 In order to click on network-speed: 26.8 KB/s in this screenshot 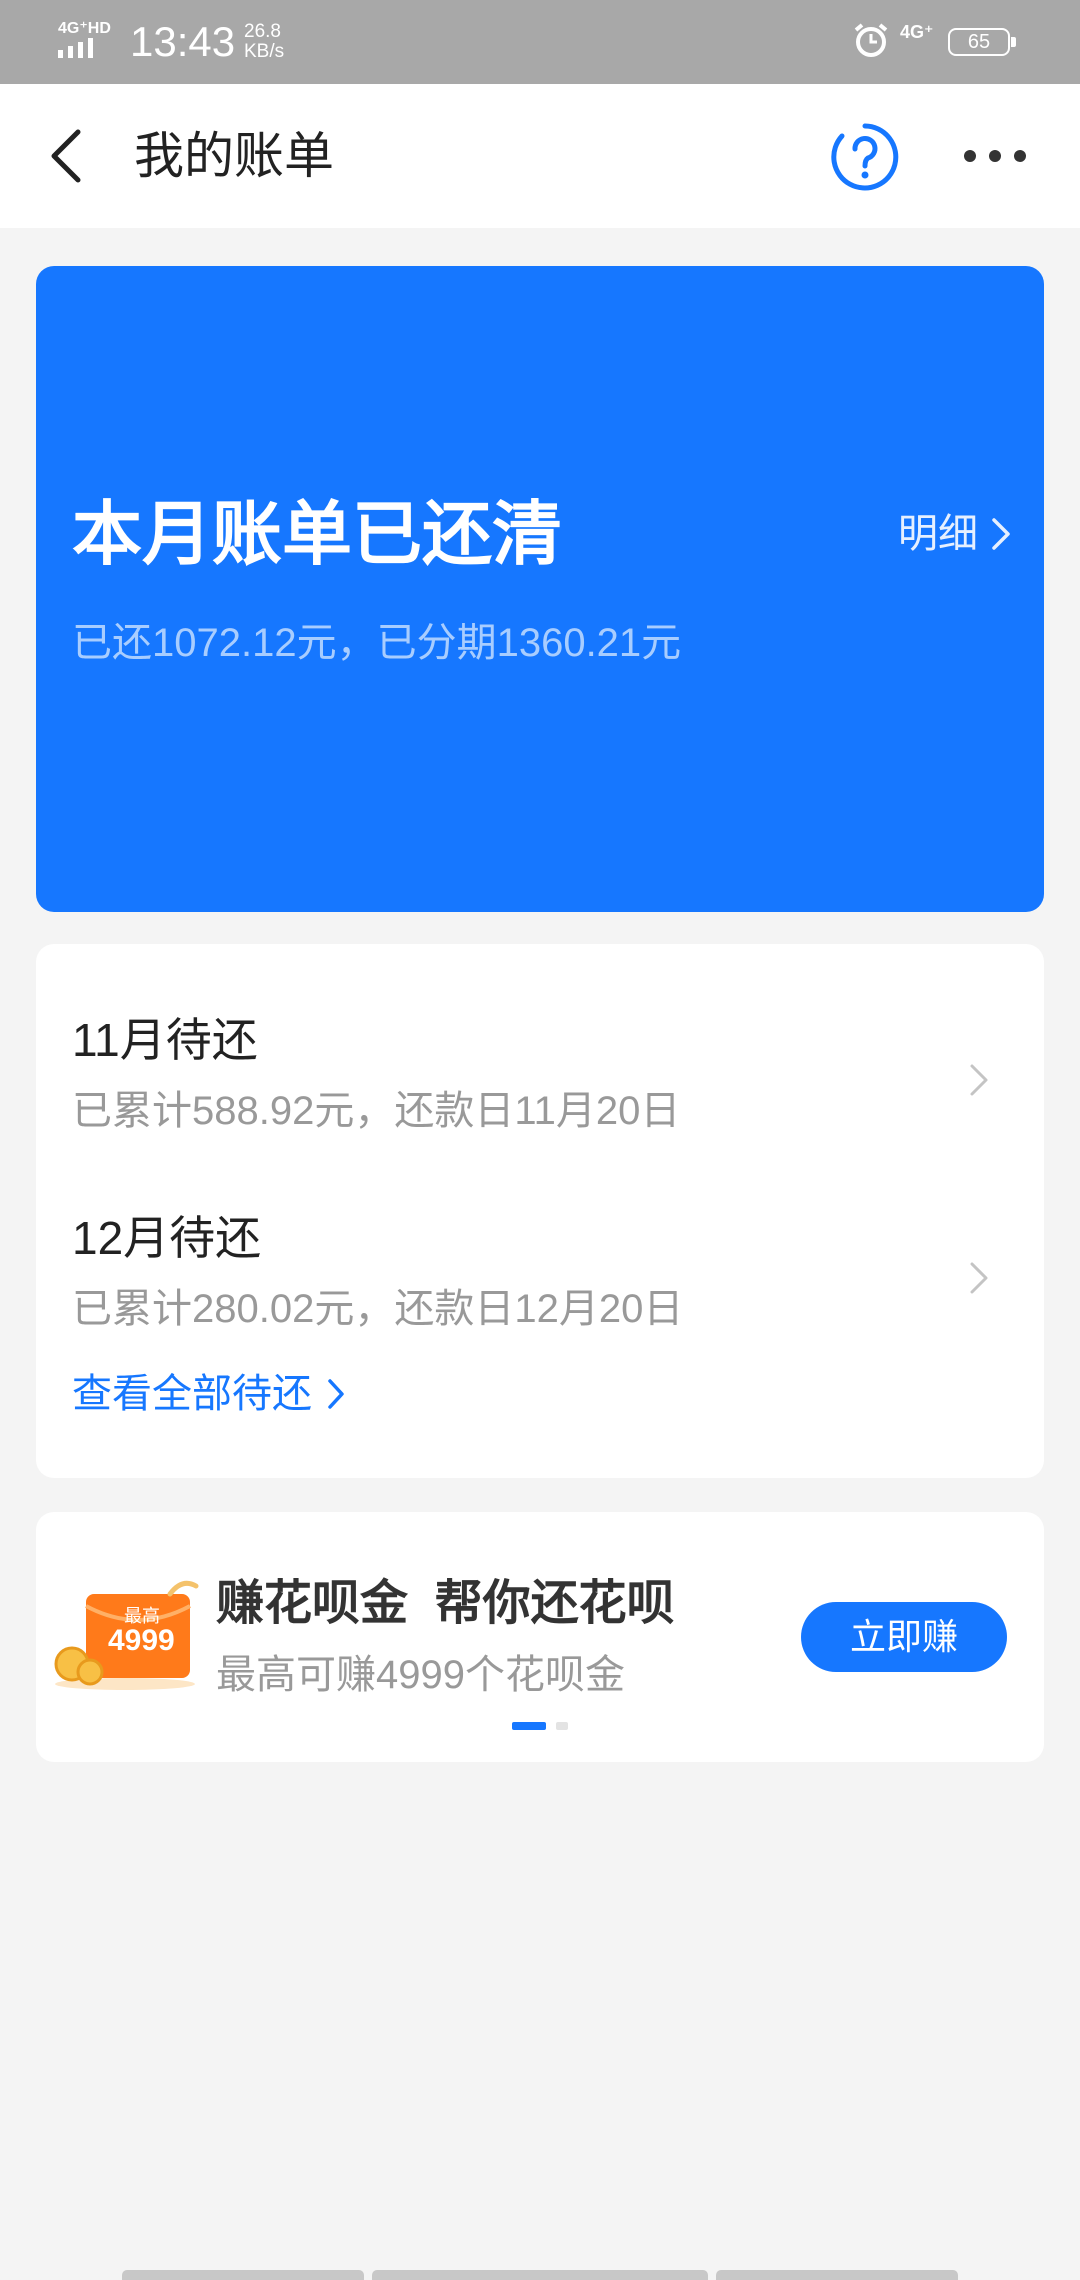, I will do `click(264, 42)`.